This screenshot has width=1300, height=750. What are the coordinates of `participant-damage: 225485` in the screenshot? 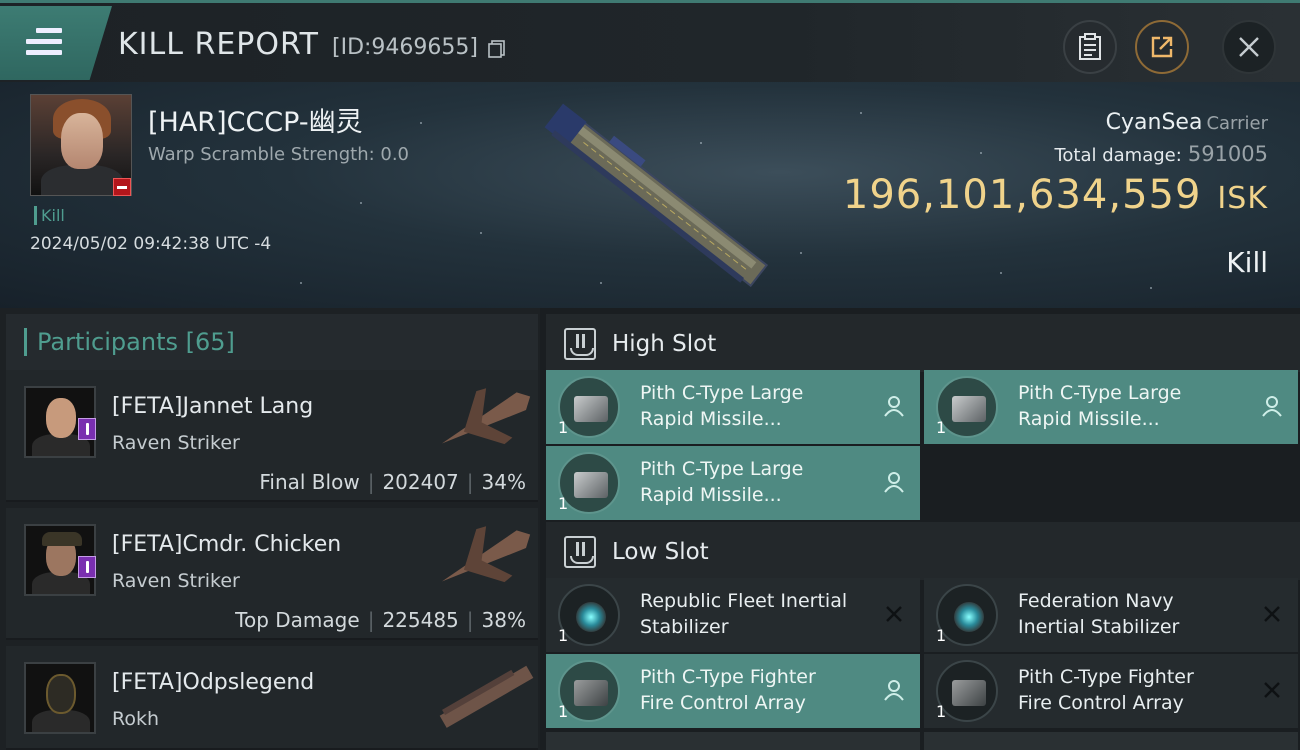 It's located at (420, 620).